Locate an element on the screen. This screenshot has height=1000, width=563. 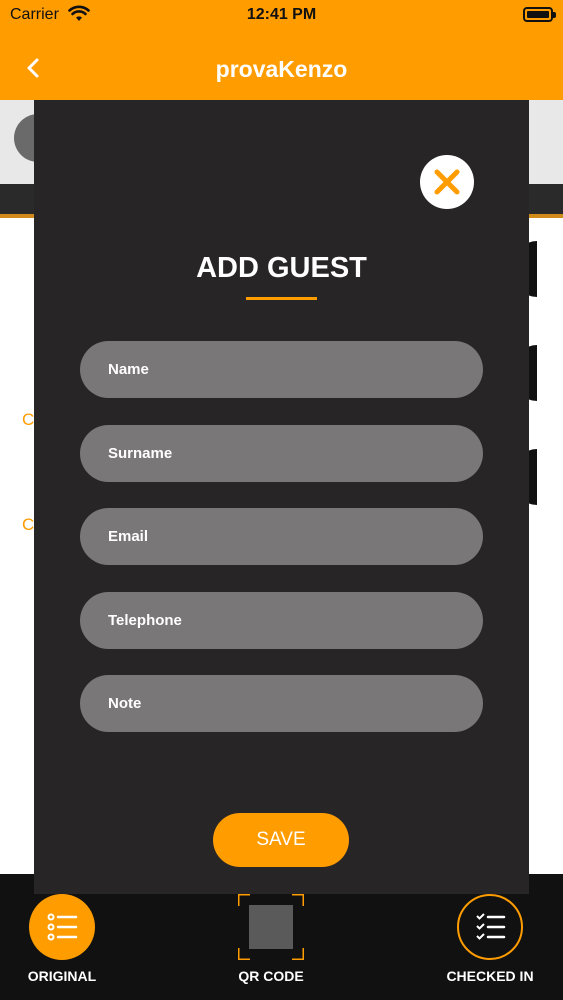
telephone-field is located at coordinates (281, 620).